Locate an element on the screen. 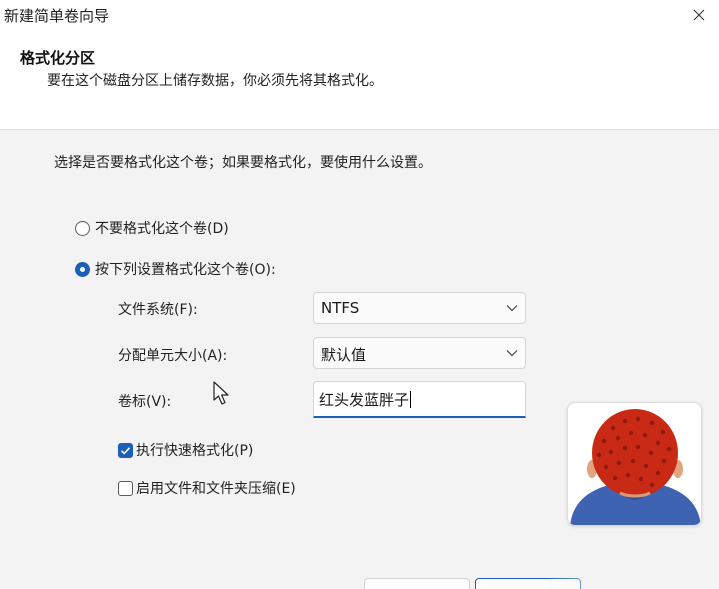  radio-no-format-indicator is located at coordinates (82, 228).